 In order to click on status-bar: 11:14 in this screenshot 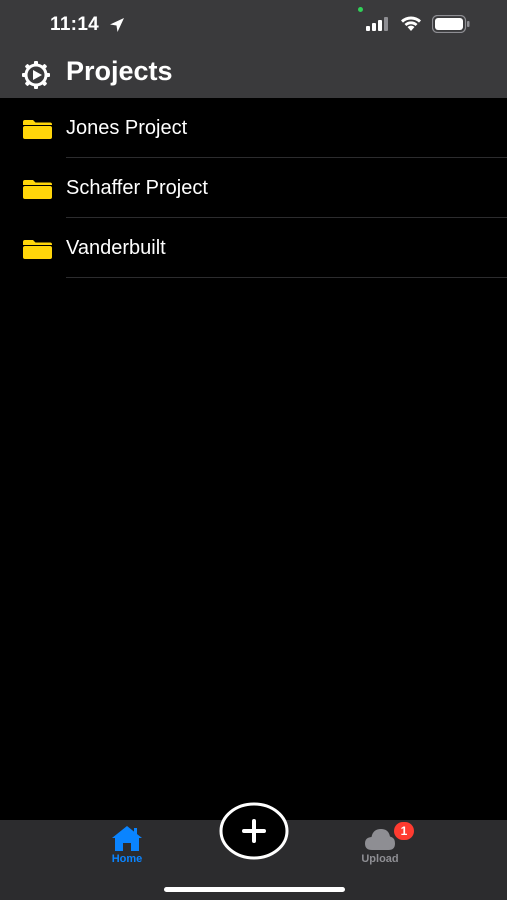, I will do `click(253, 25)`.